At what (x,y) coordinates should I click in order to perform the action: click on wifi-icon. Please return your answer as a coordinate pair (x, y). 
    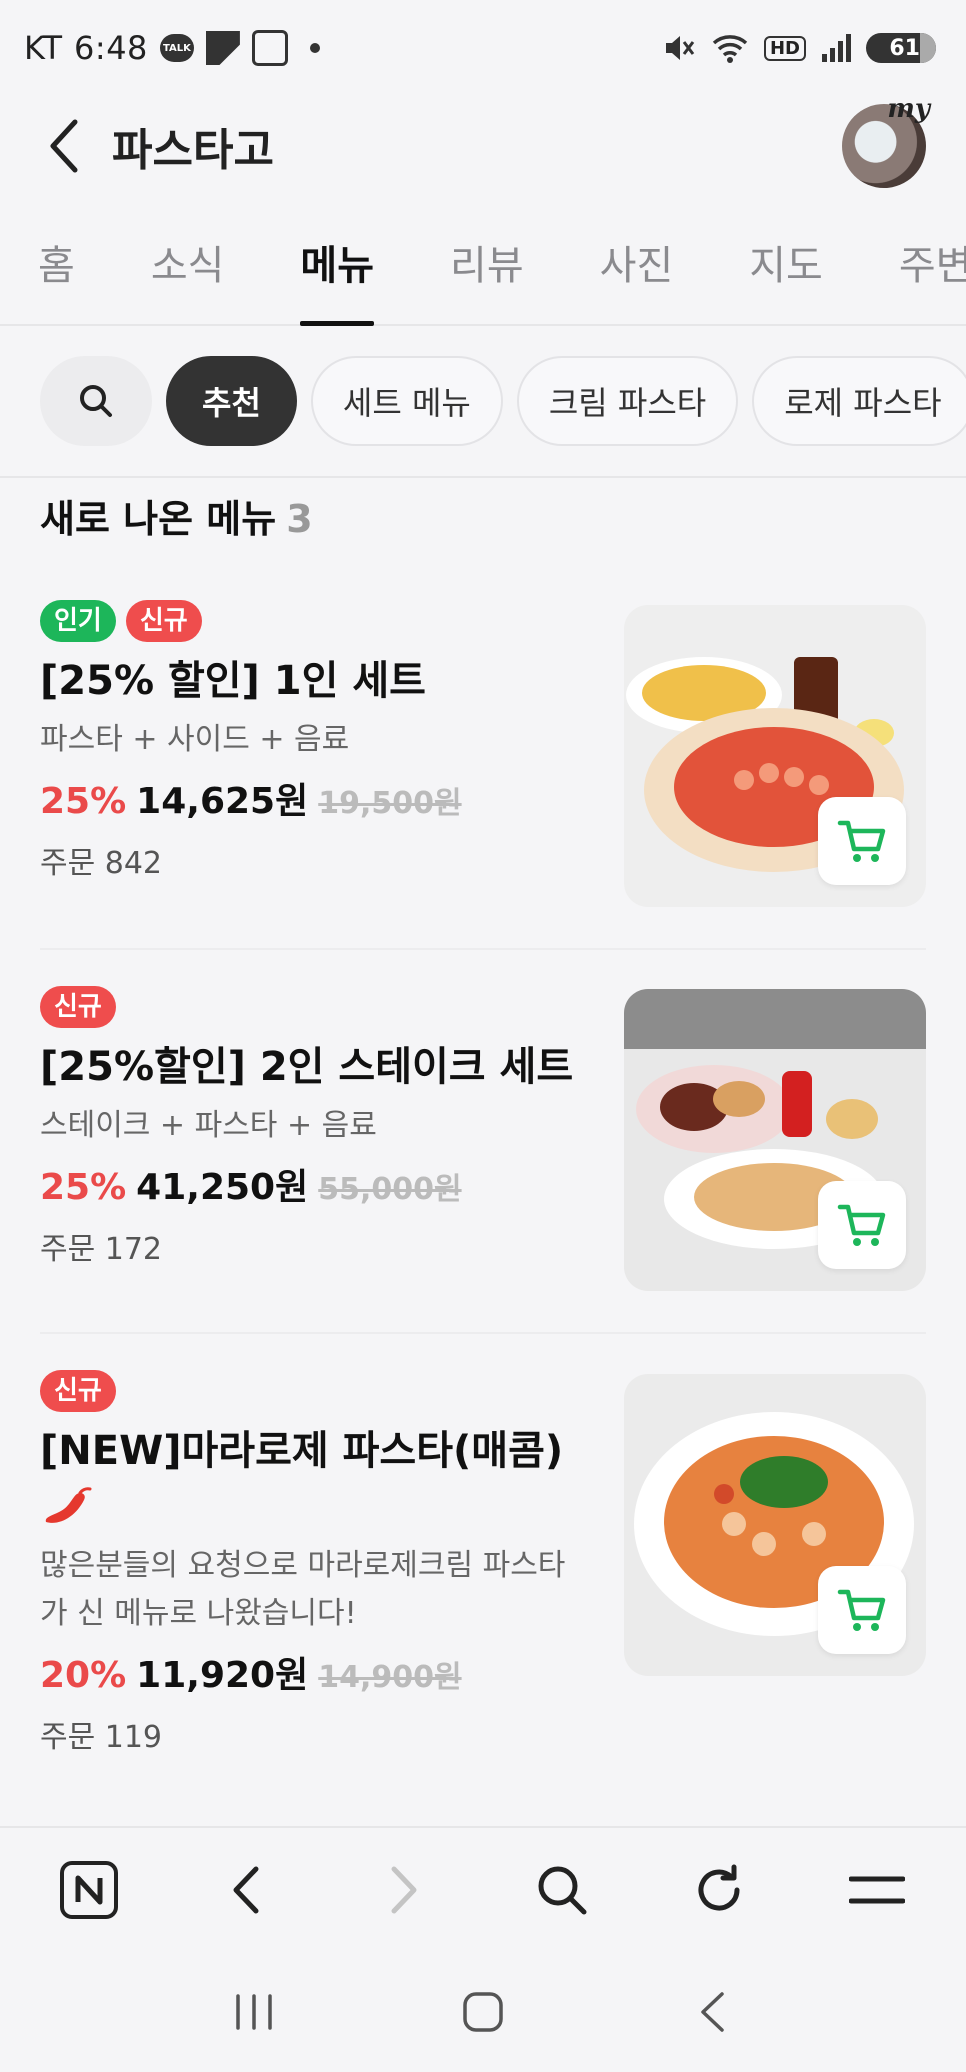
    Looking at the image, I should click on (730, 49).